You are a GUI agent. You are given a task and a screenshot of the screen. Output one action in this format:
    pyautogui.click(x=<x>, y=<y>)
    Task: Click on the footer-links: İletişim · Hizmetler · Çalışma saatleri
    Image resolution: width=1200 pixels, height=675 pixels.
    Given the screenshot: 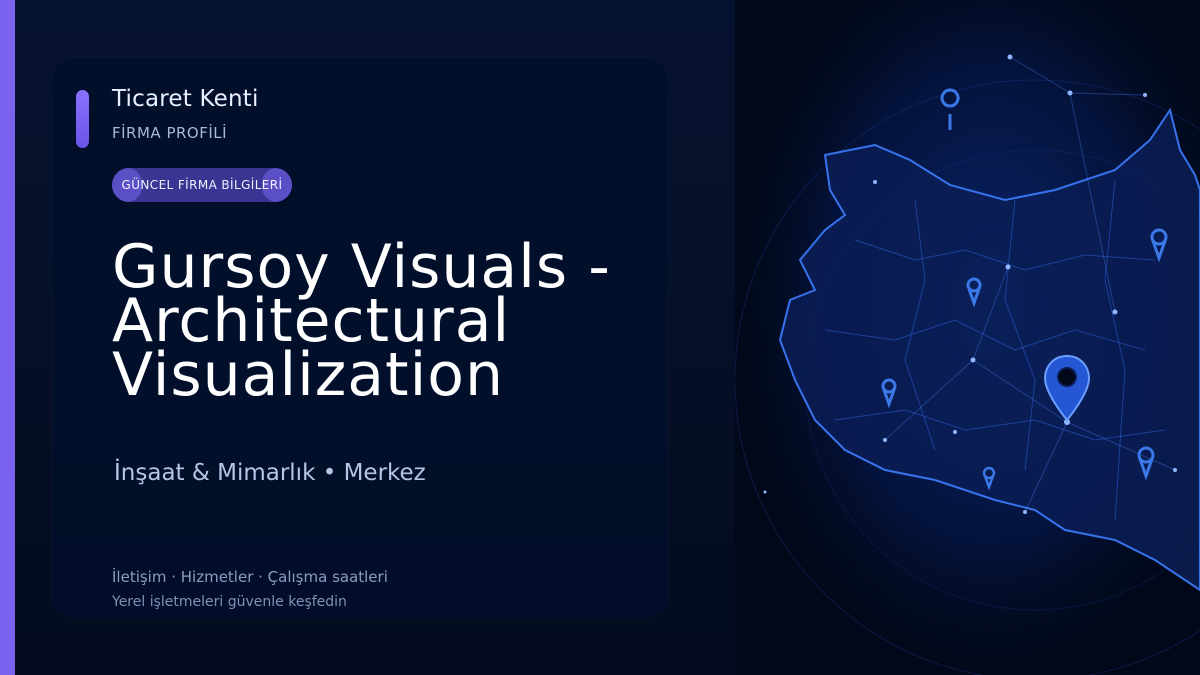 What is the action you would take?
    pyautogui.click(x=250, y=577)
    